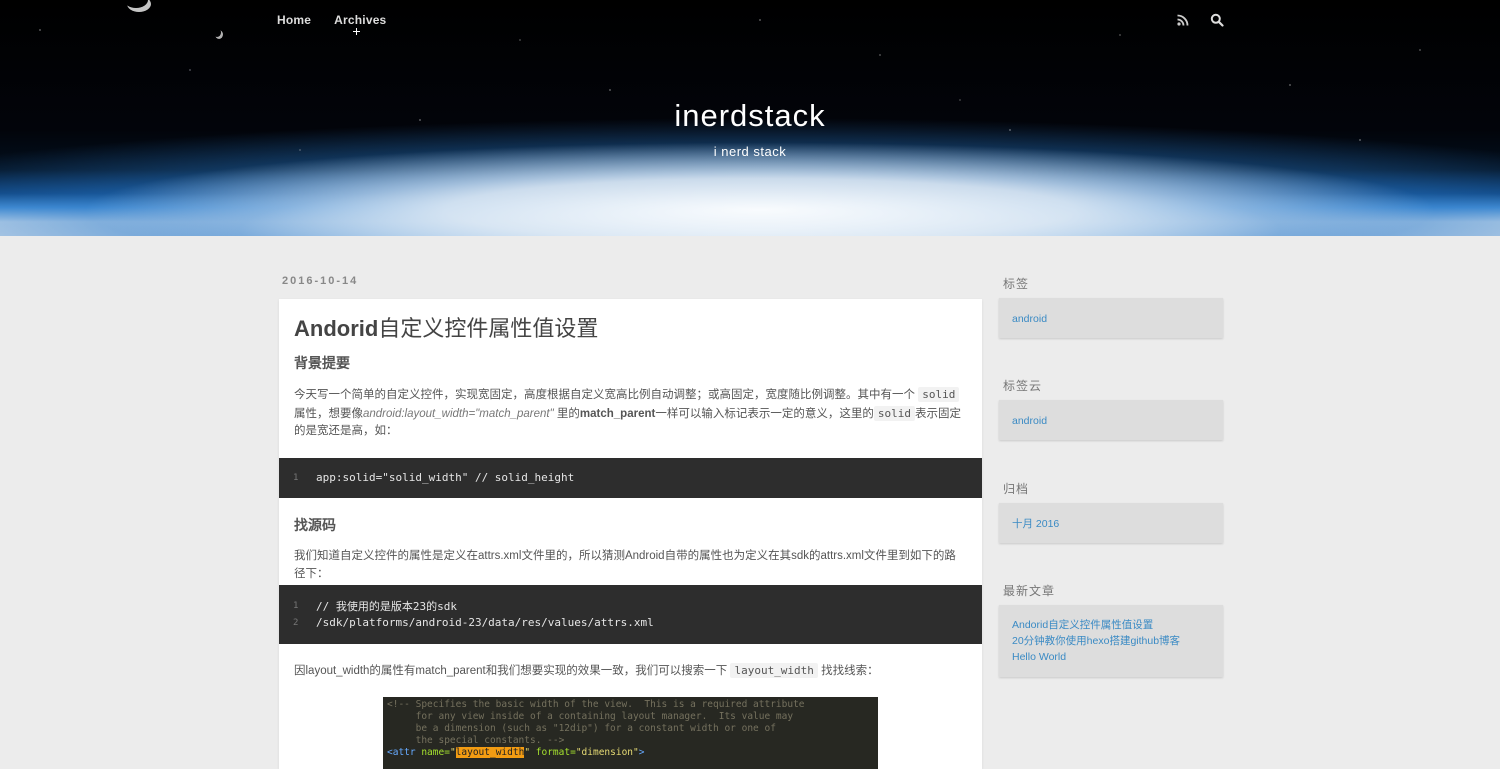  I want to click on tag-link-android: android, so click(1111, 319).